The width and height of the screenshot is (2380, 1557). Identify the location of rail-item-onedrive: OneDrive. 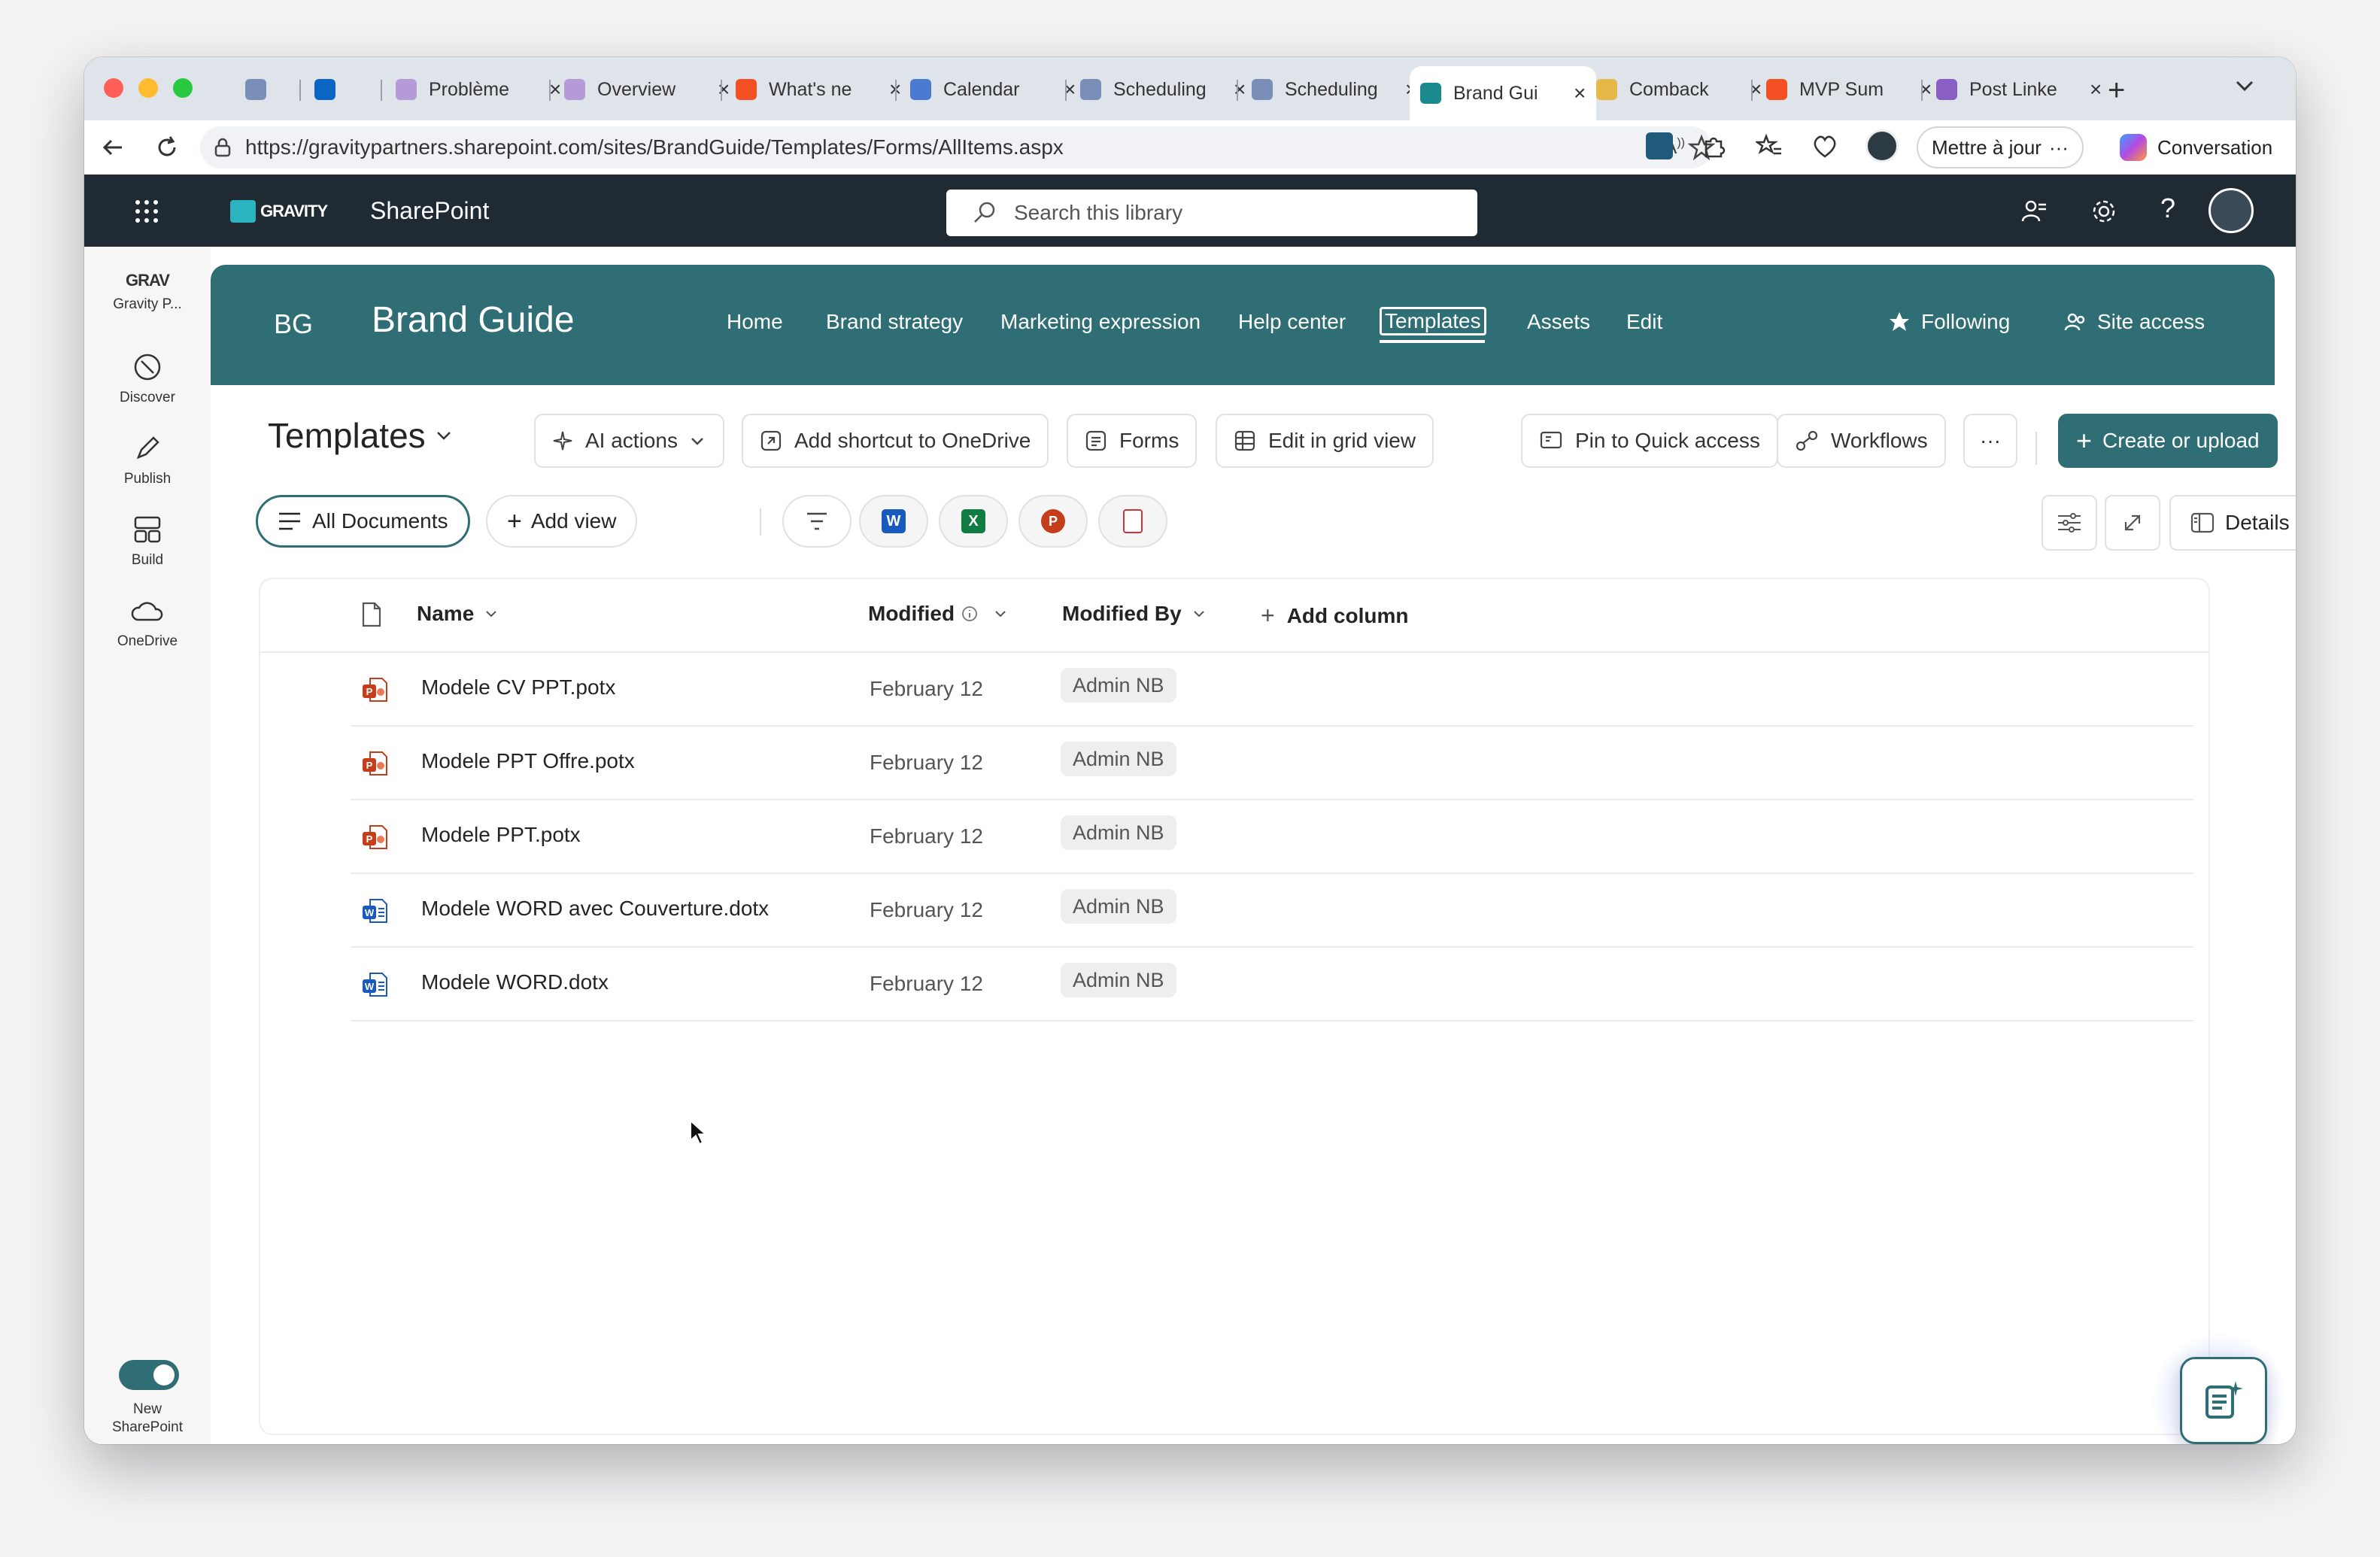
(147, 623).